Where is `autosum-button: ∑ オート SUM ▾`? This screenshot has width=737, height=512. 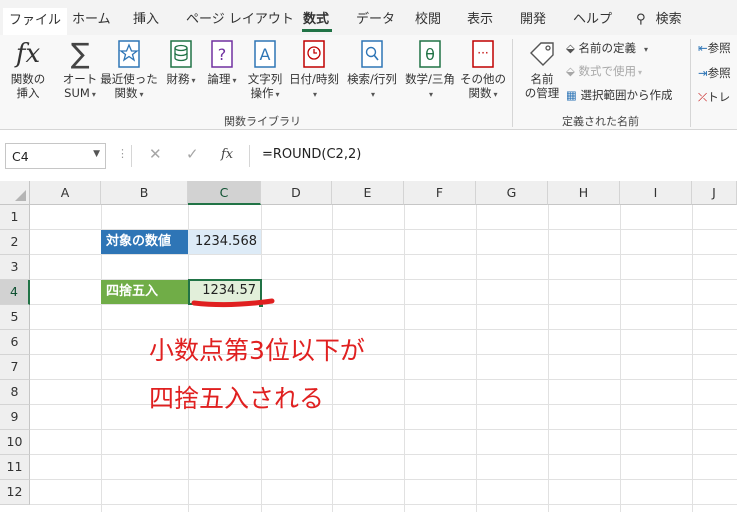
autosum-button: ∑ オート SUM ▾ is located at coordinates (80, 70).